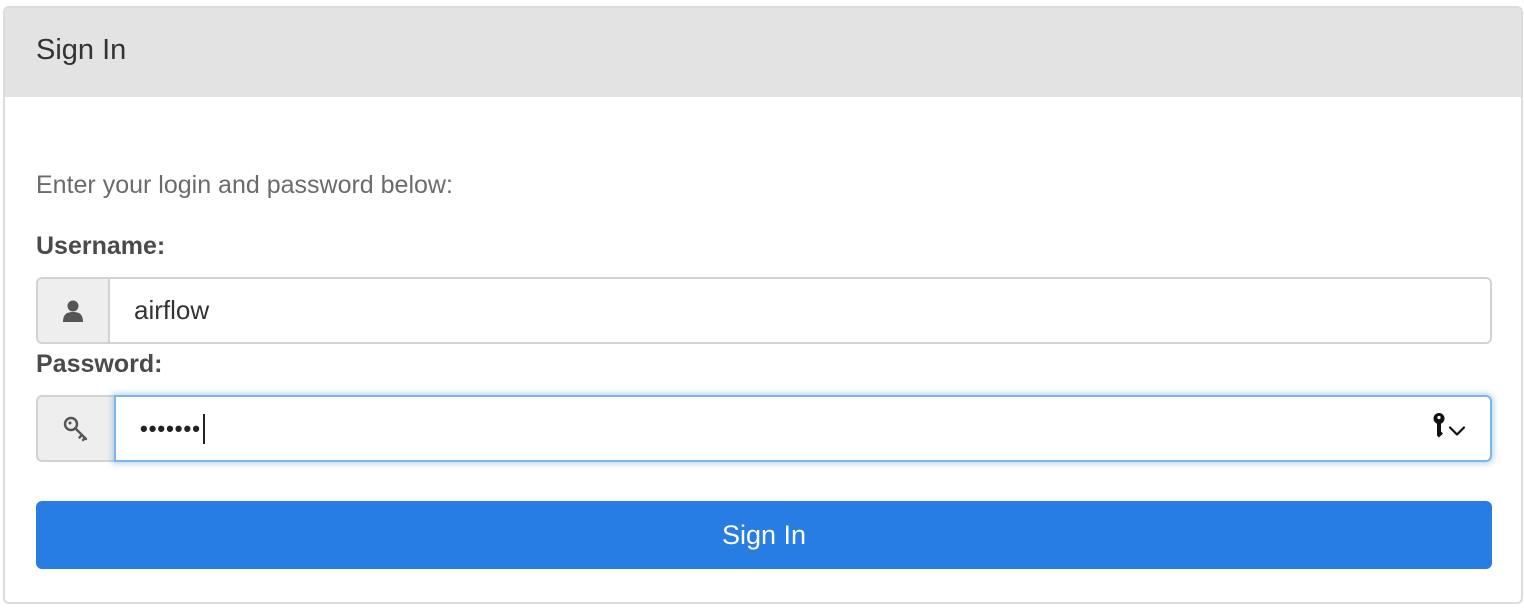 The image size is (1524, 610). Describe the element at coordinates (1439, 428) in the screenshot. I see `key-fill-icon` at that location.